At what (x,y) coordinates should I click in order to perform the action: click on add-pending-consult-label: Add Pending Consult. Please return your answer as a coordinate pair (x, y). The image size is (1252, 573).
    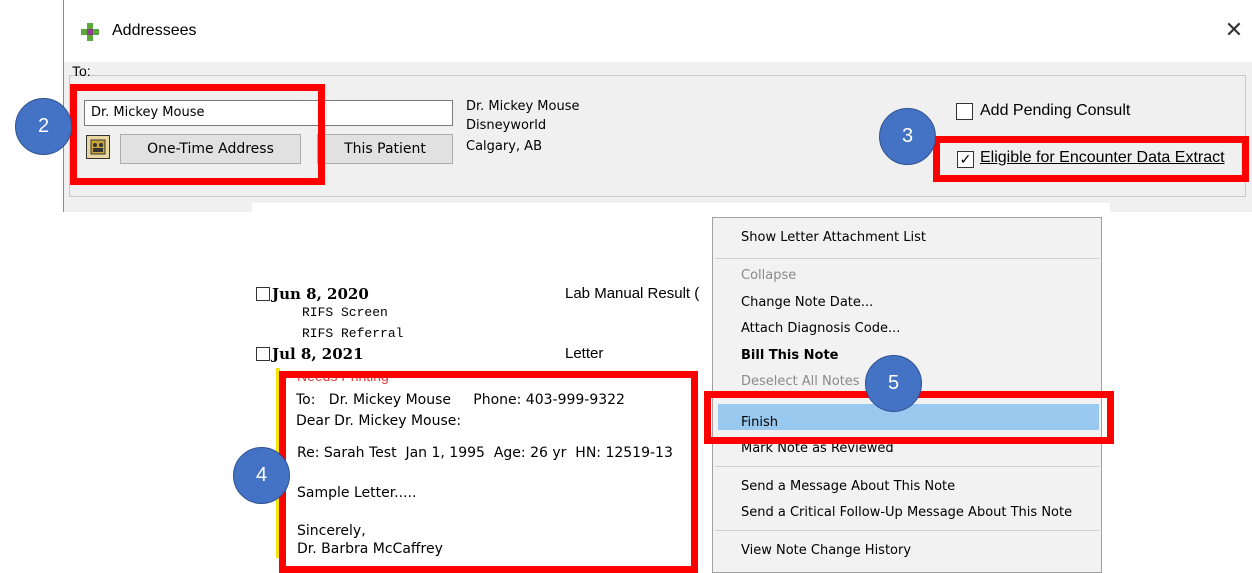
    Looking at the image, I should click on (1055, 111).